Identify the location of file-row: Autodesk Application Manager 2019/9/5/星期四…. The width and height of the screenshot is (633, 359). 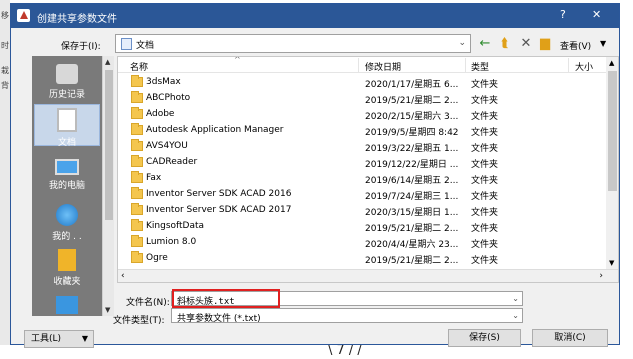
(362, 130).